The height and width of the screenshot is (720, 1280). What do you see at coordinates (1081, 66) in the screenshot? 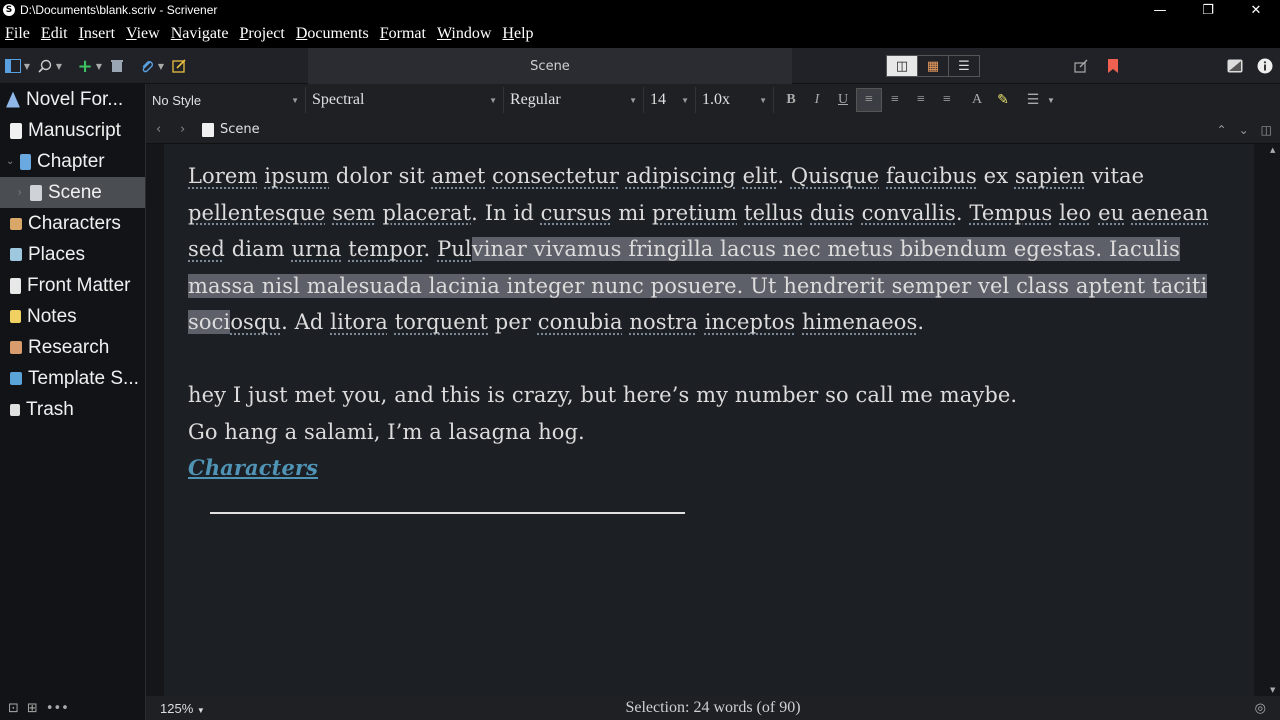
I see `share-icon` at bounding box center [1081, 66].